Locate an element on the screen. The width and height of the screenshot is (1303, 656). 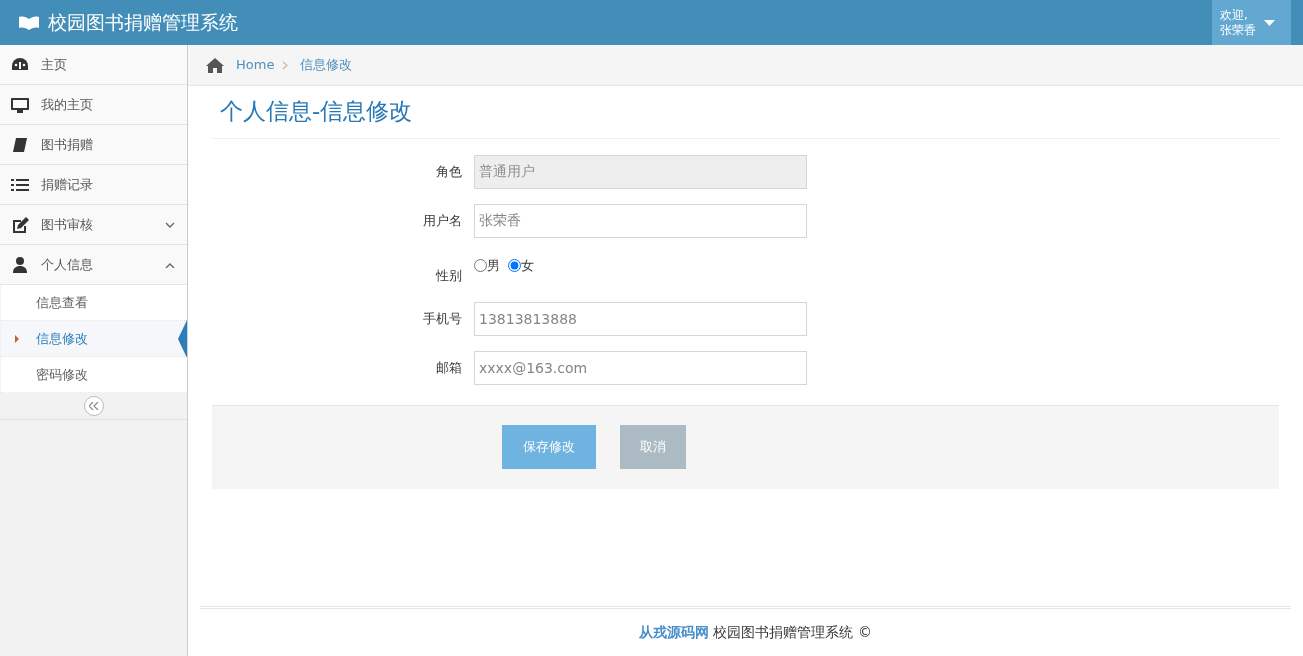
sidebar-item: 个人信息 is located at coordinates (93, 265).